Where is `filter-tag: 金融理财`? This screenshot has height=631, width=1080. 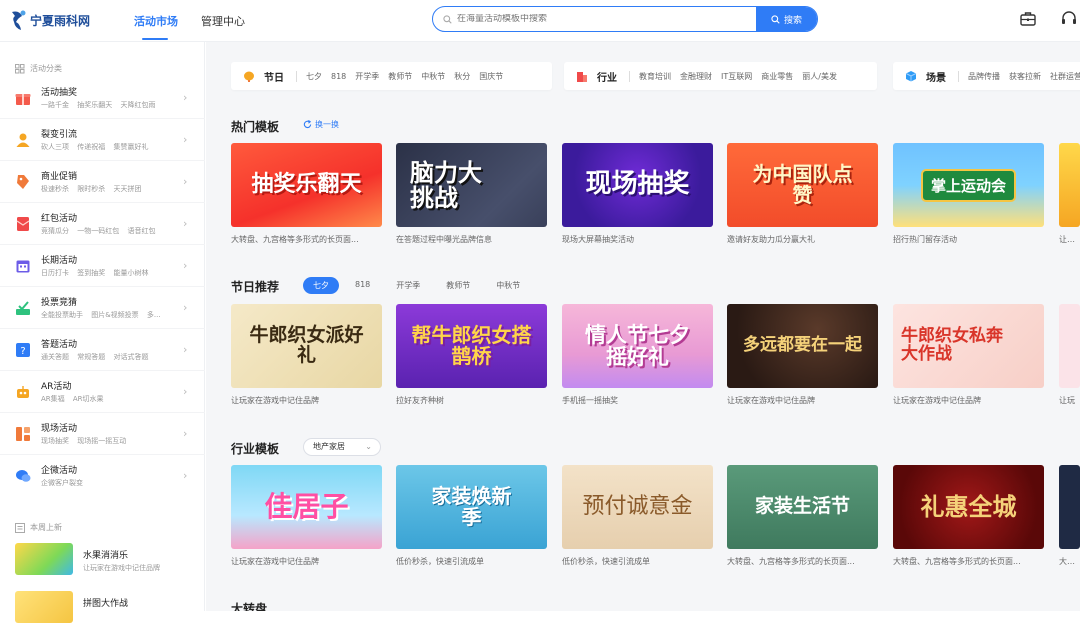 filter-tag: 金融理财 is located at coordinates (696, 76).